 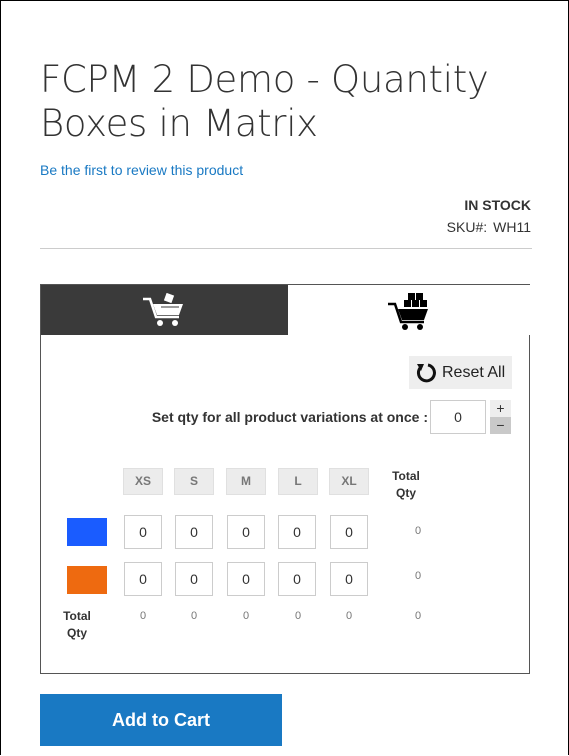 I want to click on qty-input-orange-s, so click(x=194, y=579).